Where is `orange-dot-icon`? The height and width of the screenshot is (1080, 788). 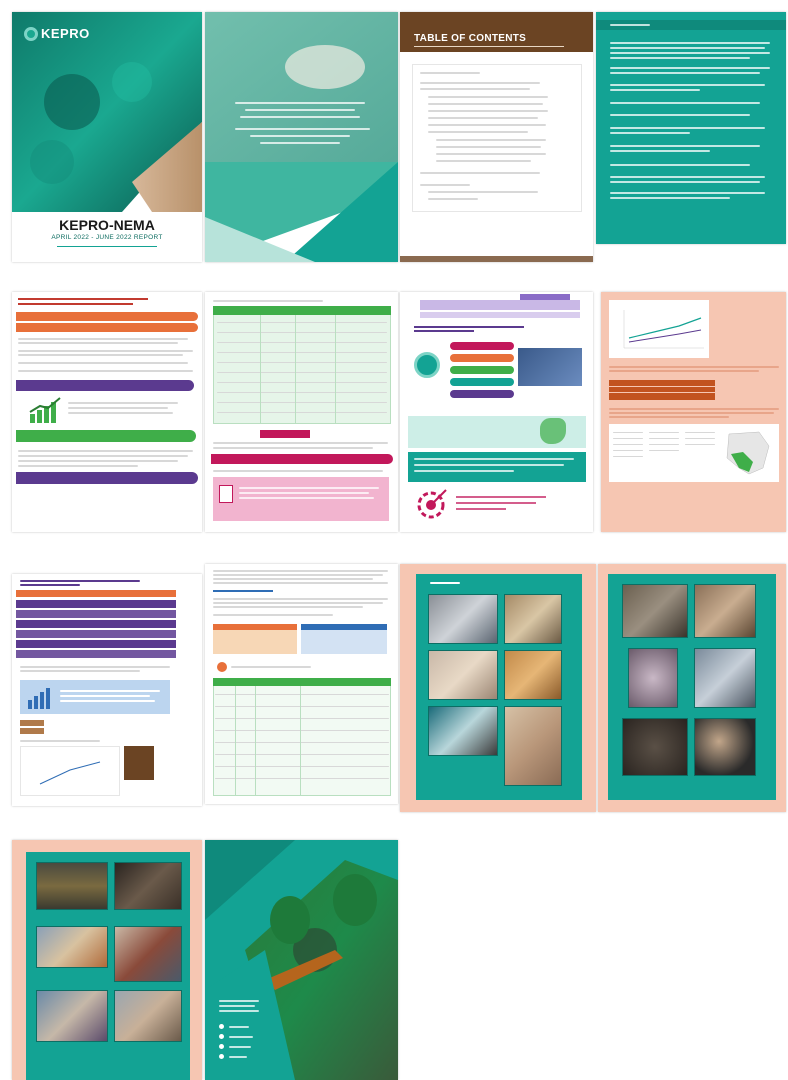
orange-dot-icon is located at coordinates (222, 667).